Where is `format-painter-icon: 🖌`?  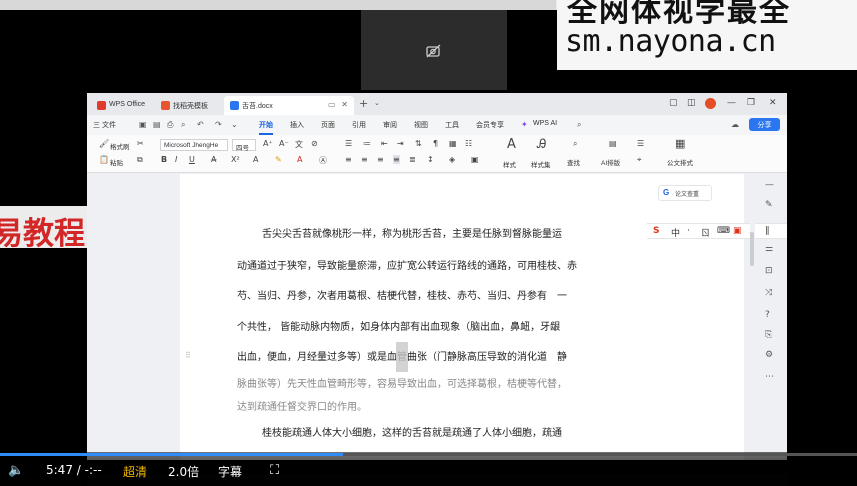 format-painter-icon: 🖌 is located at coordinates (104, 143).